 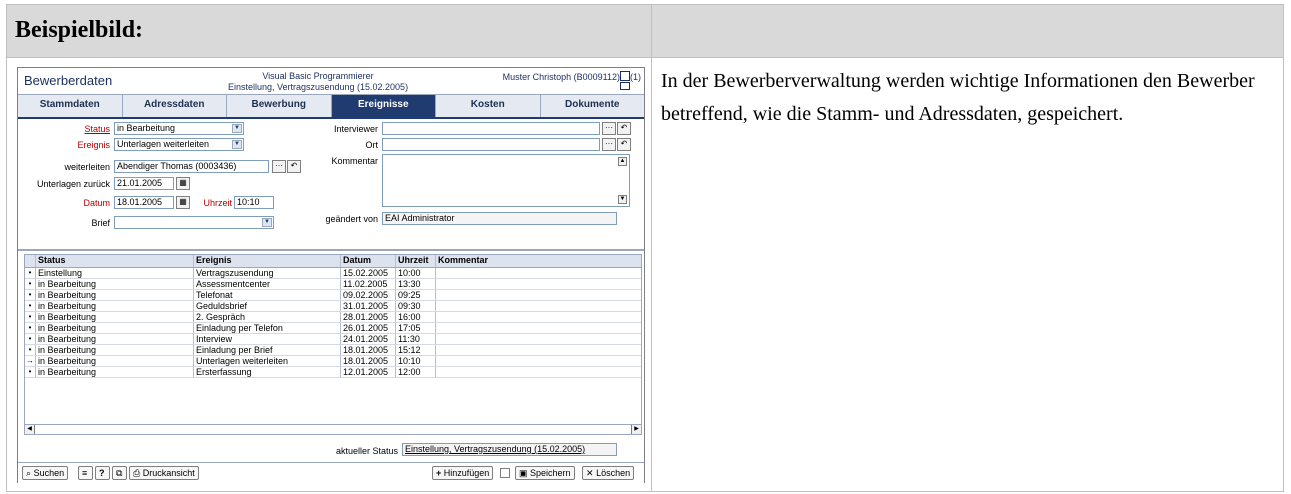 I want to click on save-button: ▣ Speichern, so click(x=545, y=473).